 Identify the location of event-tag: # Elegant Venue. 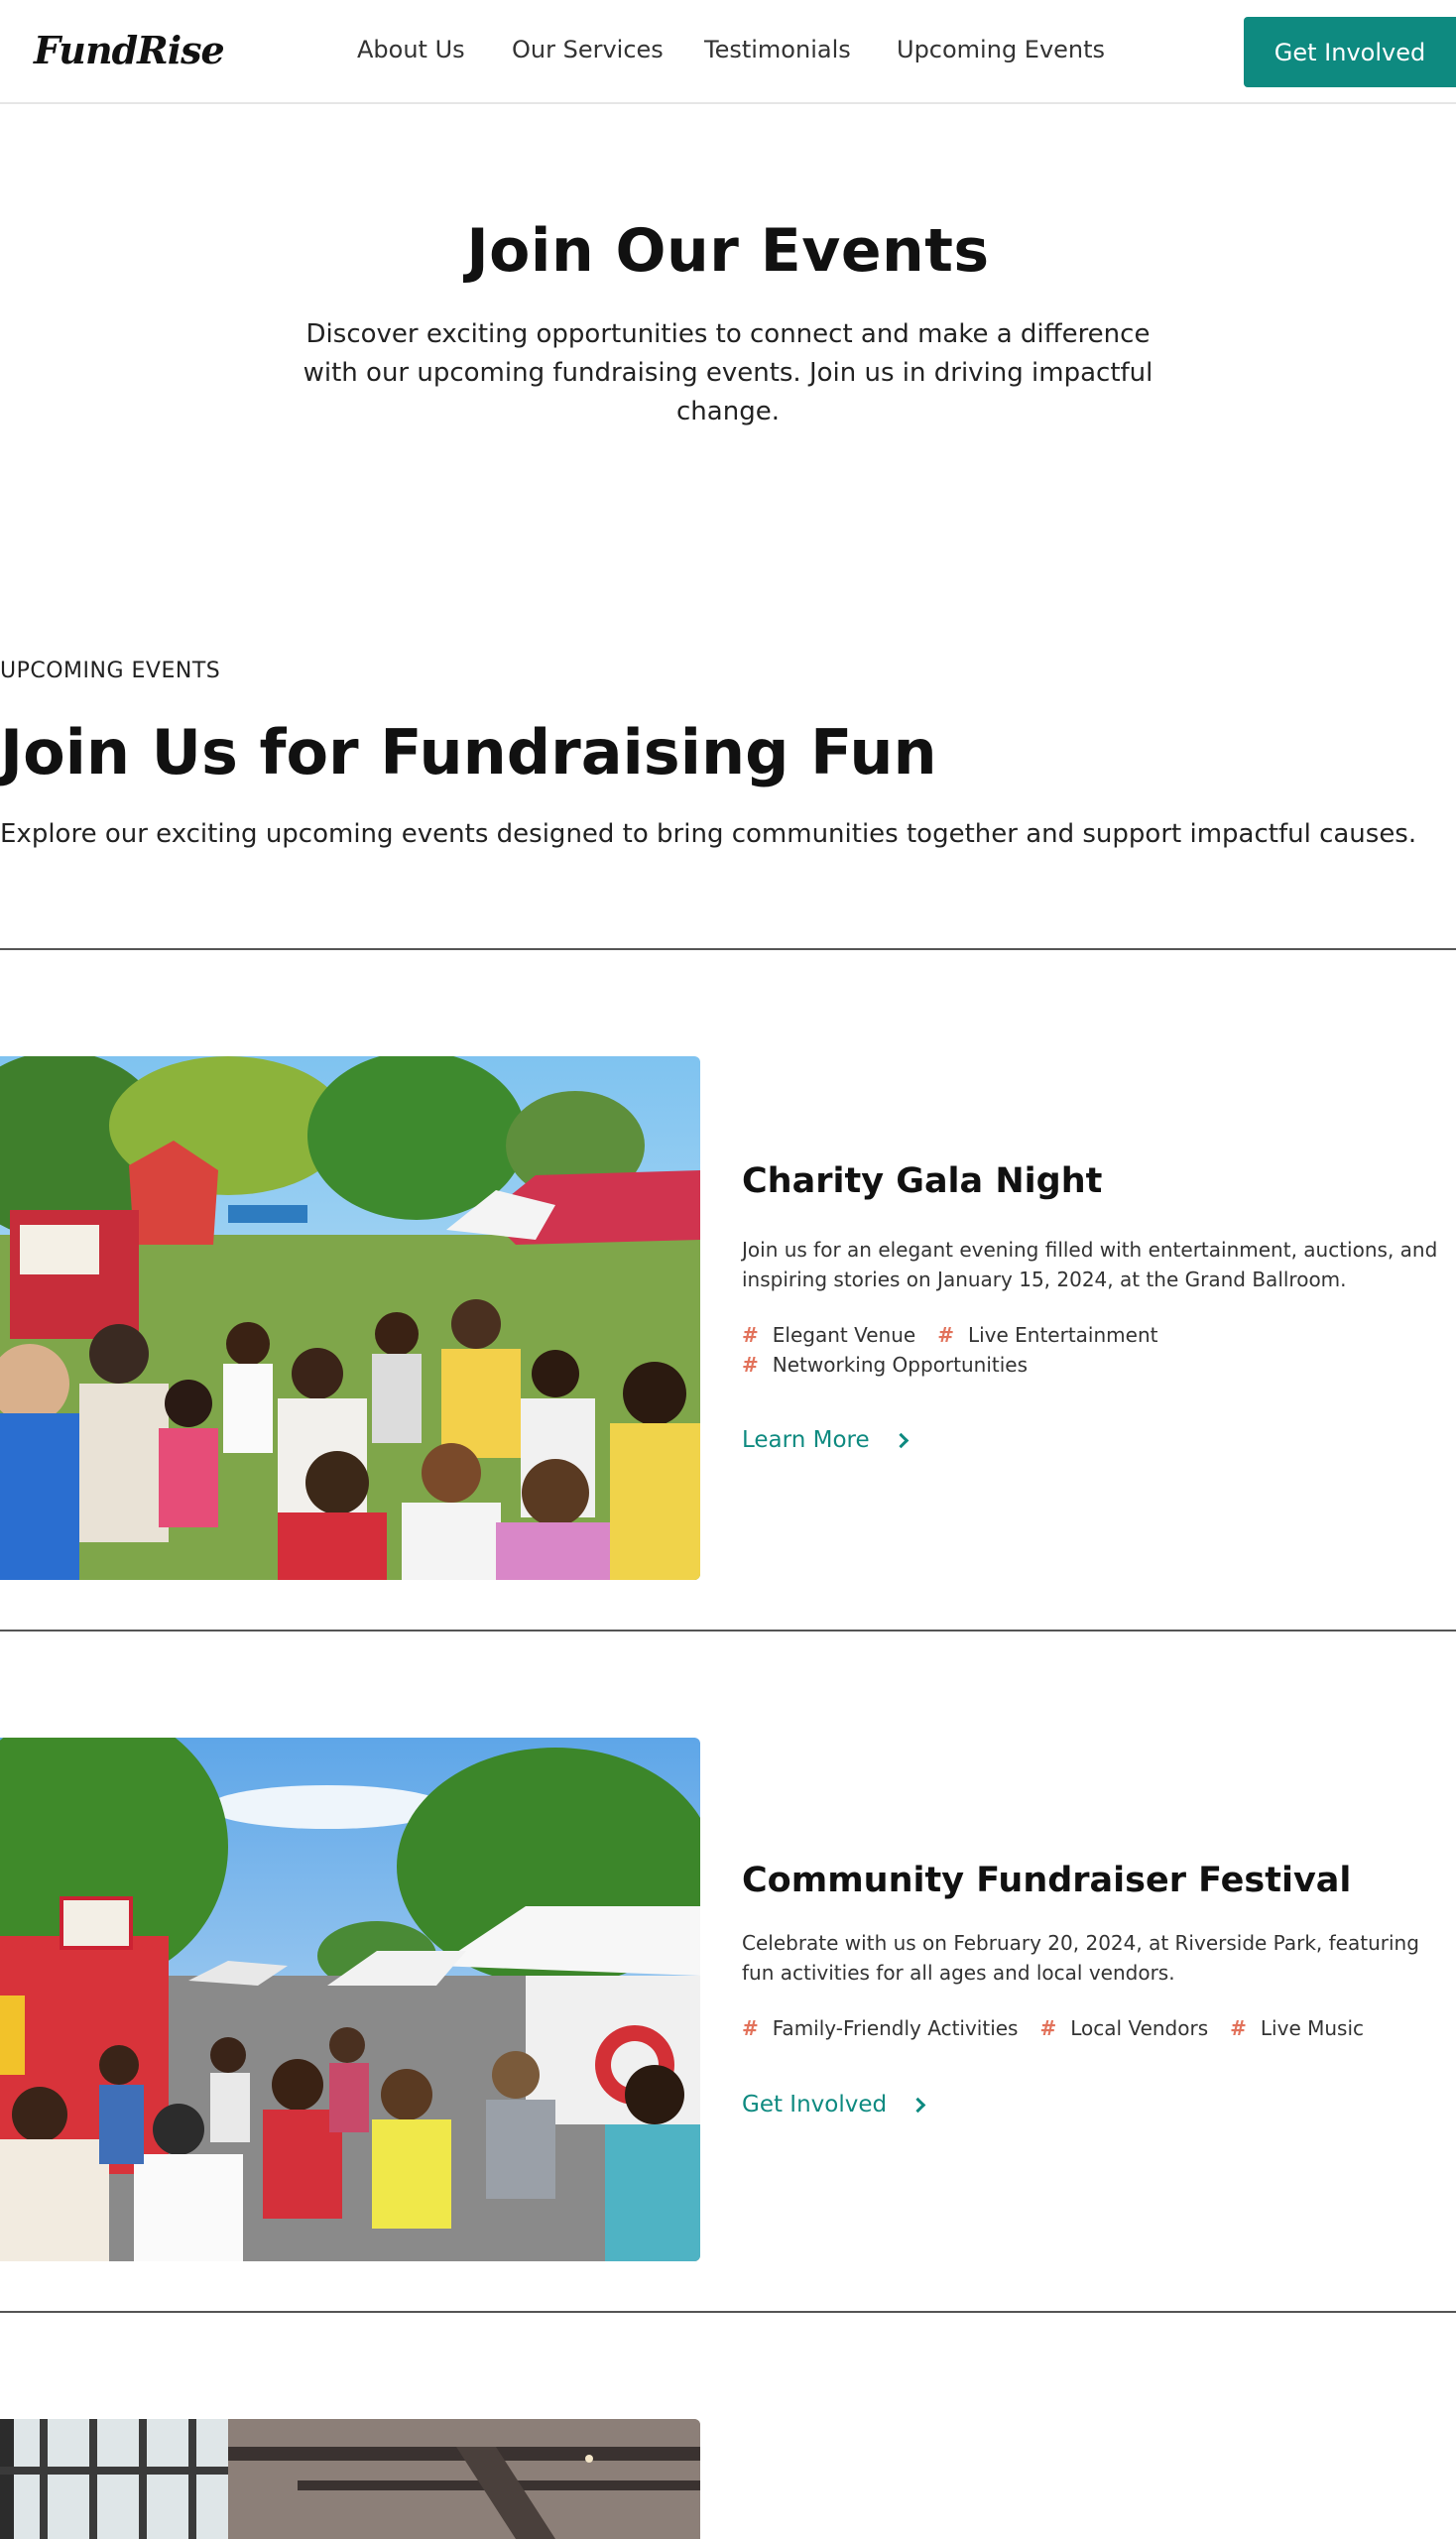
(829, 1335).